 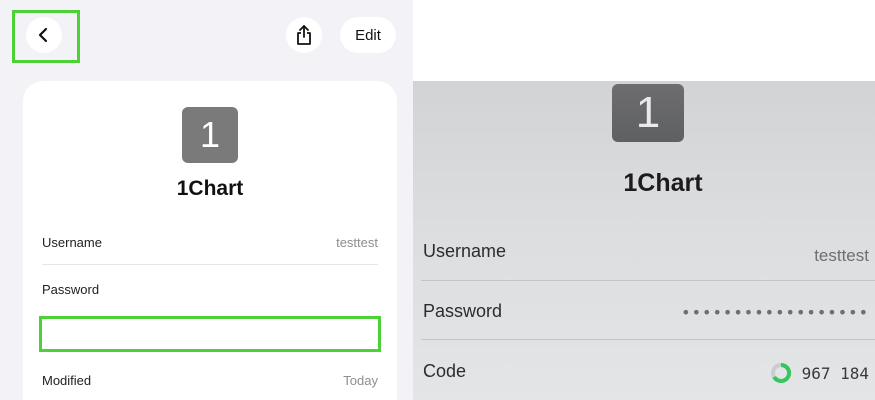 I want to click on photo-code-group: 967 184, so click(x=819, y=373).